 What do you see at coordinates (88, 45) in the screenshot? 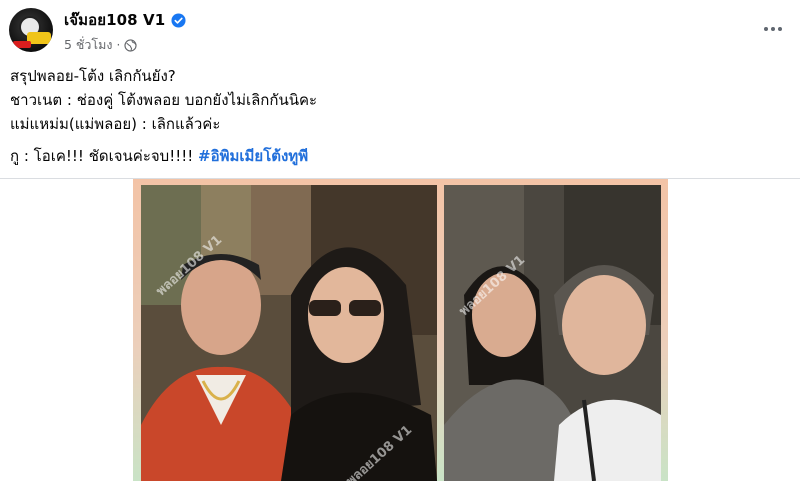
I see `post-timestamp: 5 ชั่วโมง` at bounding box center [88, 45].